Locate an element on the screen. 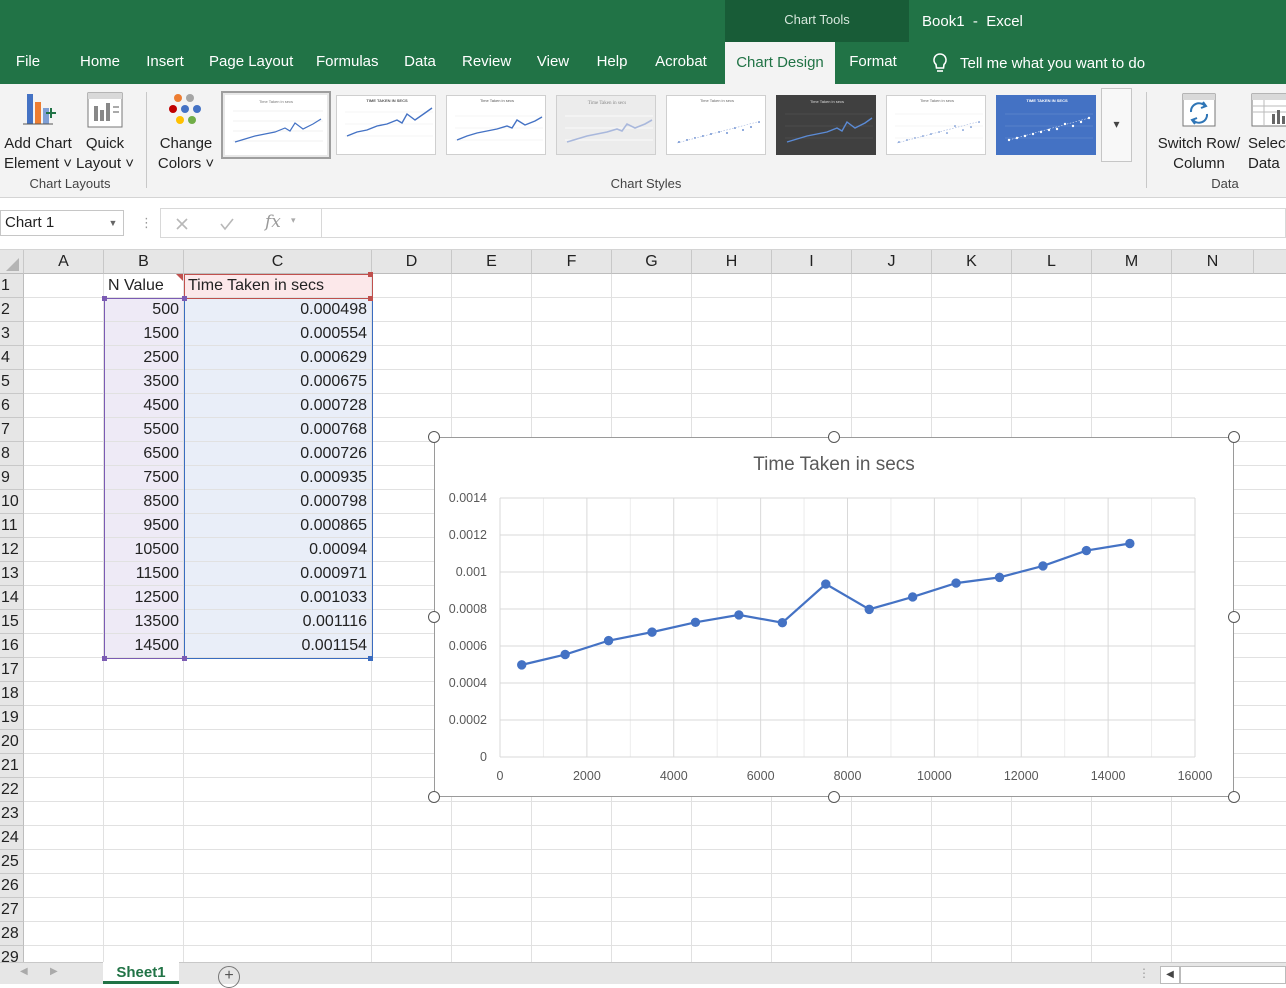 Image resolution: width=1286 pixels, height=988 pixels. column-header: I is located at coordinates (812, 262).